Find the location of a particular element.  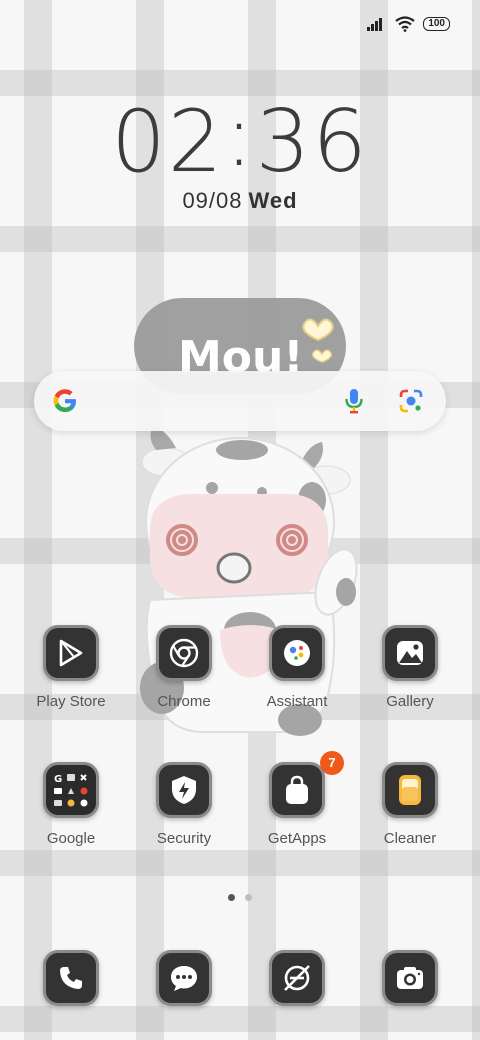

cleaner-icon is located at coordinates (410, 790).